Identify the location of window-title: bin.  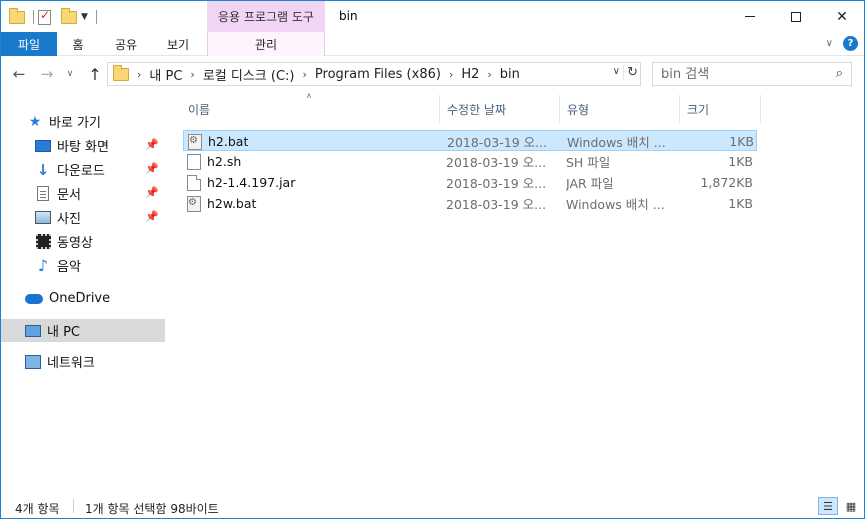
(348, 16).